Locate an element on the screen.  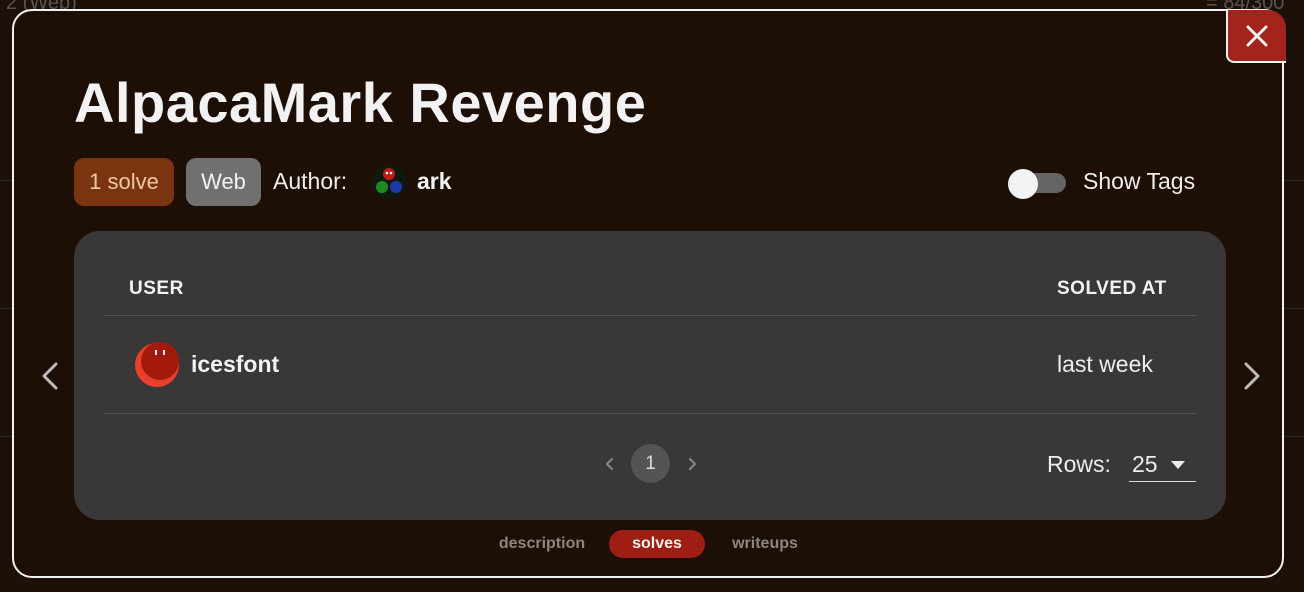
table-row-user: icesfont is located at coordinates (235, 364).